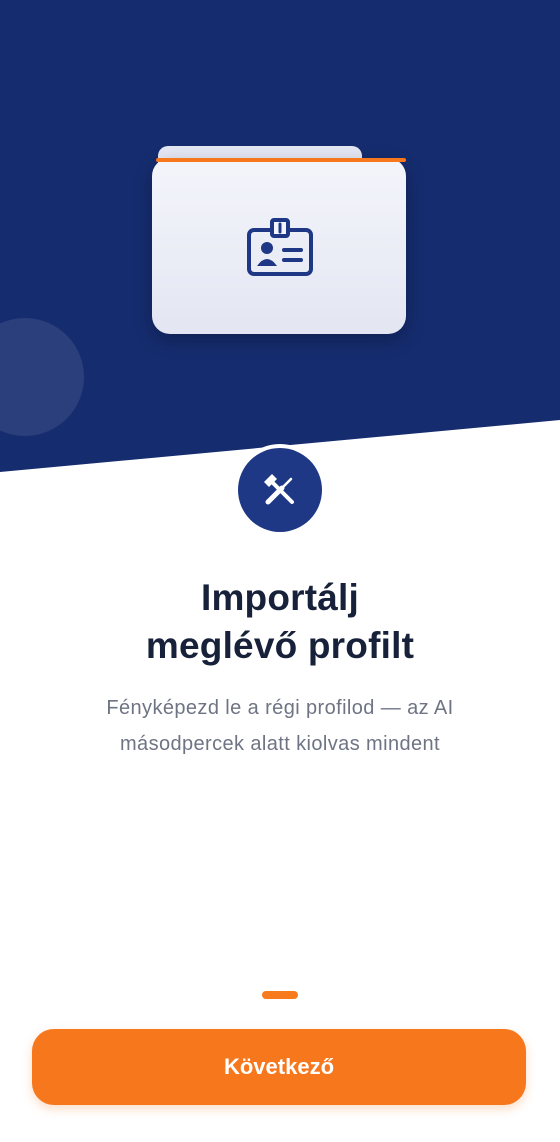  I want to click on folder-card, so click(279, 246).